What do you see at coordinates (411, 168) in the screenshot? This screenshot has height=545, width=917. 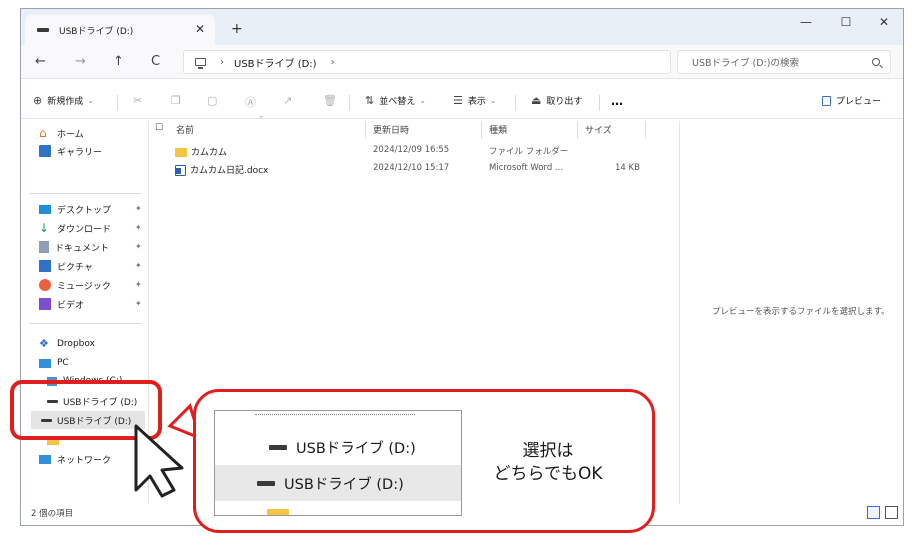 I see `file-modified-cell: 2024/12/10 15:17` at bounding box center [411, 168].